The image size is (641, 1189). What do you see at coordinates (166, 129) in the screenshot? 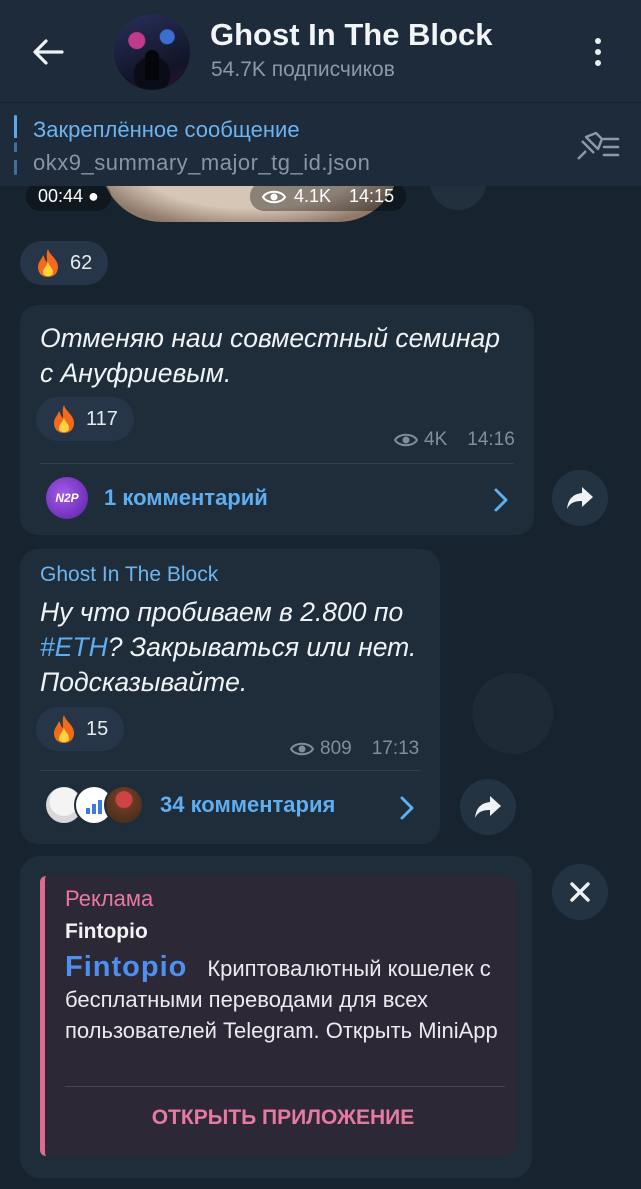
I see `pinned-title: Закреплённое сообщение` at bounding box center [166, 129].